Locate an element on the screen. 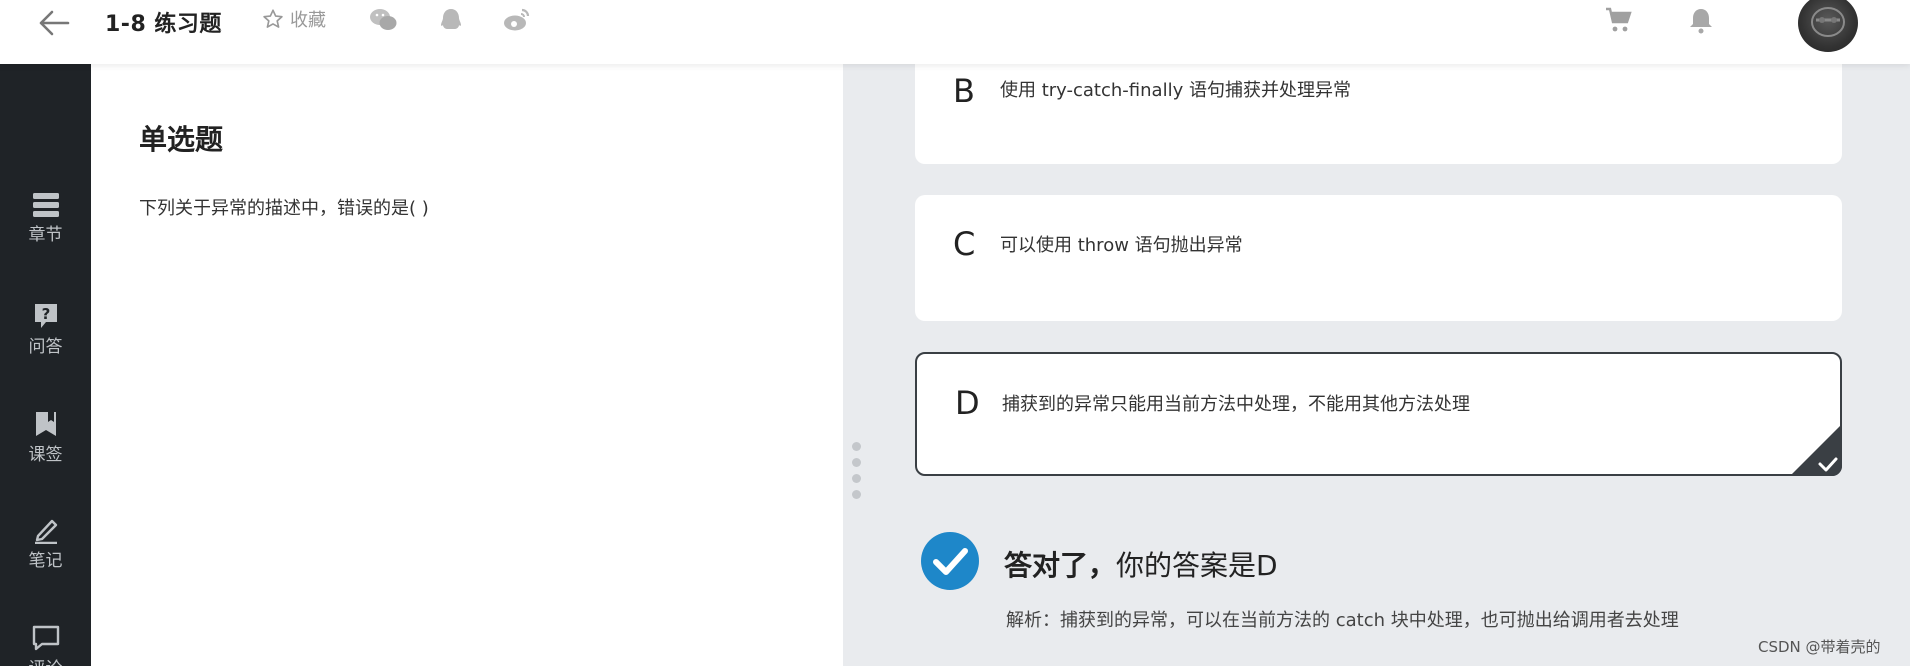 The width and height of the screenshot is (1910, 666). option-letter: D is located at coordinates (967, 403).